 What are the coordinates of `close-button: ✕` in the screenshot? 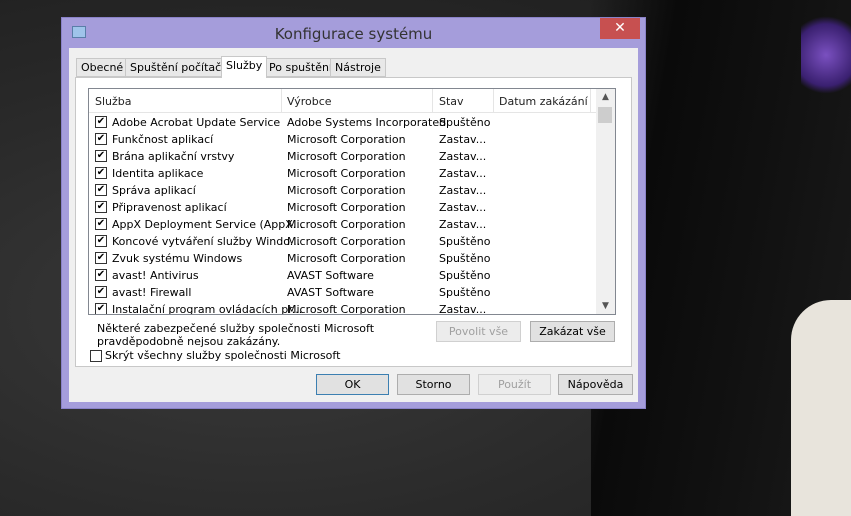 It's located at (620, 28).